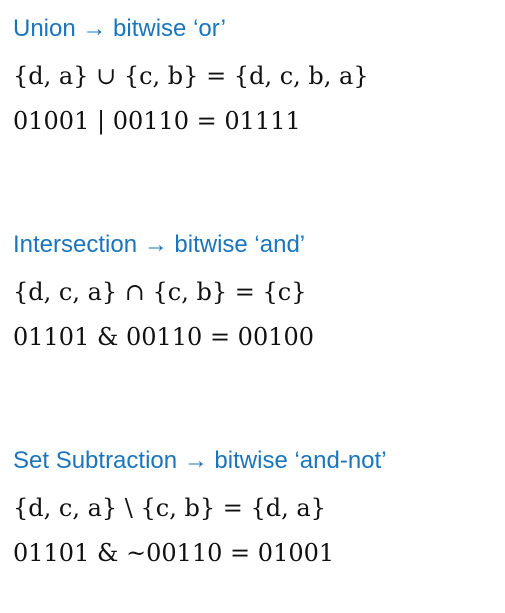 Image resolution: width=505 pixels, height=613 pixels. I want to click on subtraction-set-expression: {d, c, a} \ {c, b} = {d, a}, so click(169, 508).